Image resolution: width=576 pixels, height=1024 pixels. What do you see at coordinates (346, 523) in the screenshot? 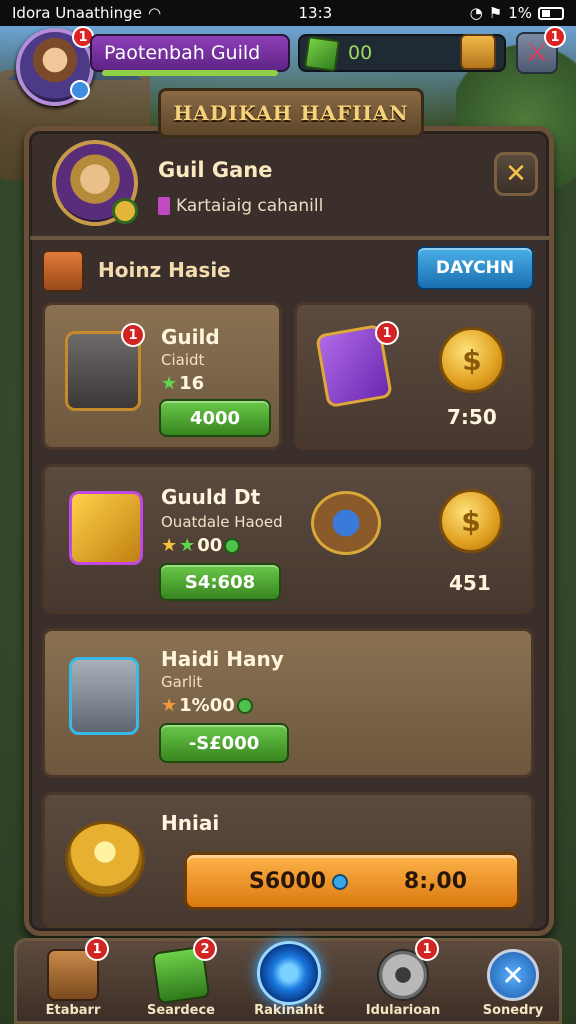
I see `bowl-icon` at bounding box center [346, 523].